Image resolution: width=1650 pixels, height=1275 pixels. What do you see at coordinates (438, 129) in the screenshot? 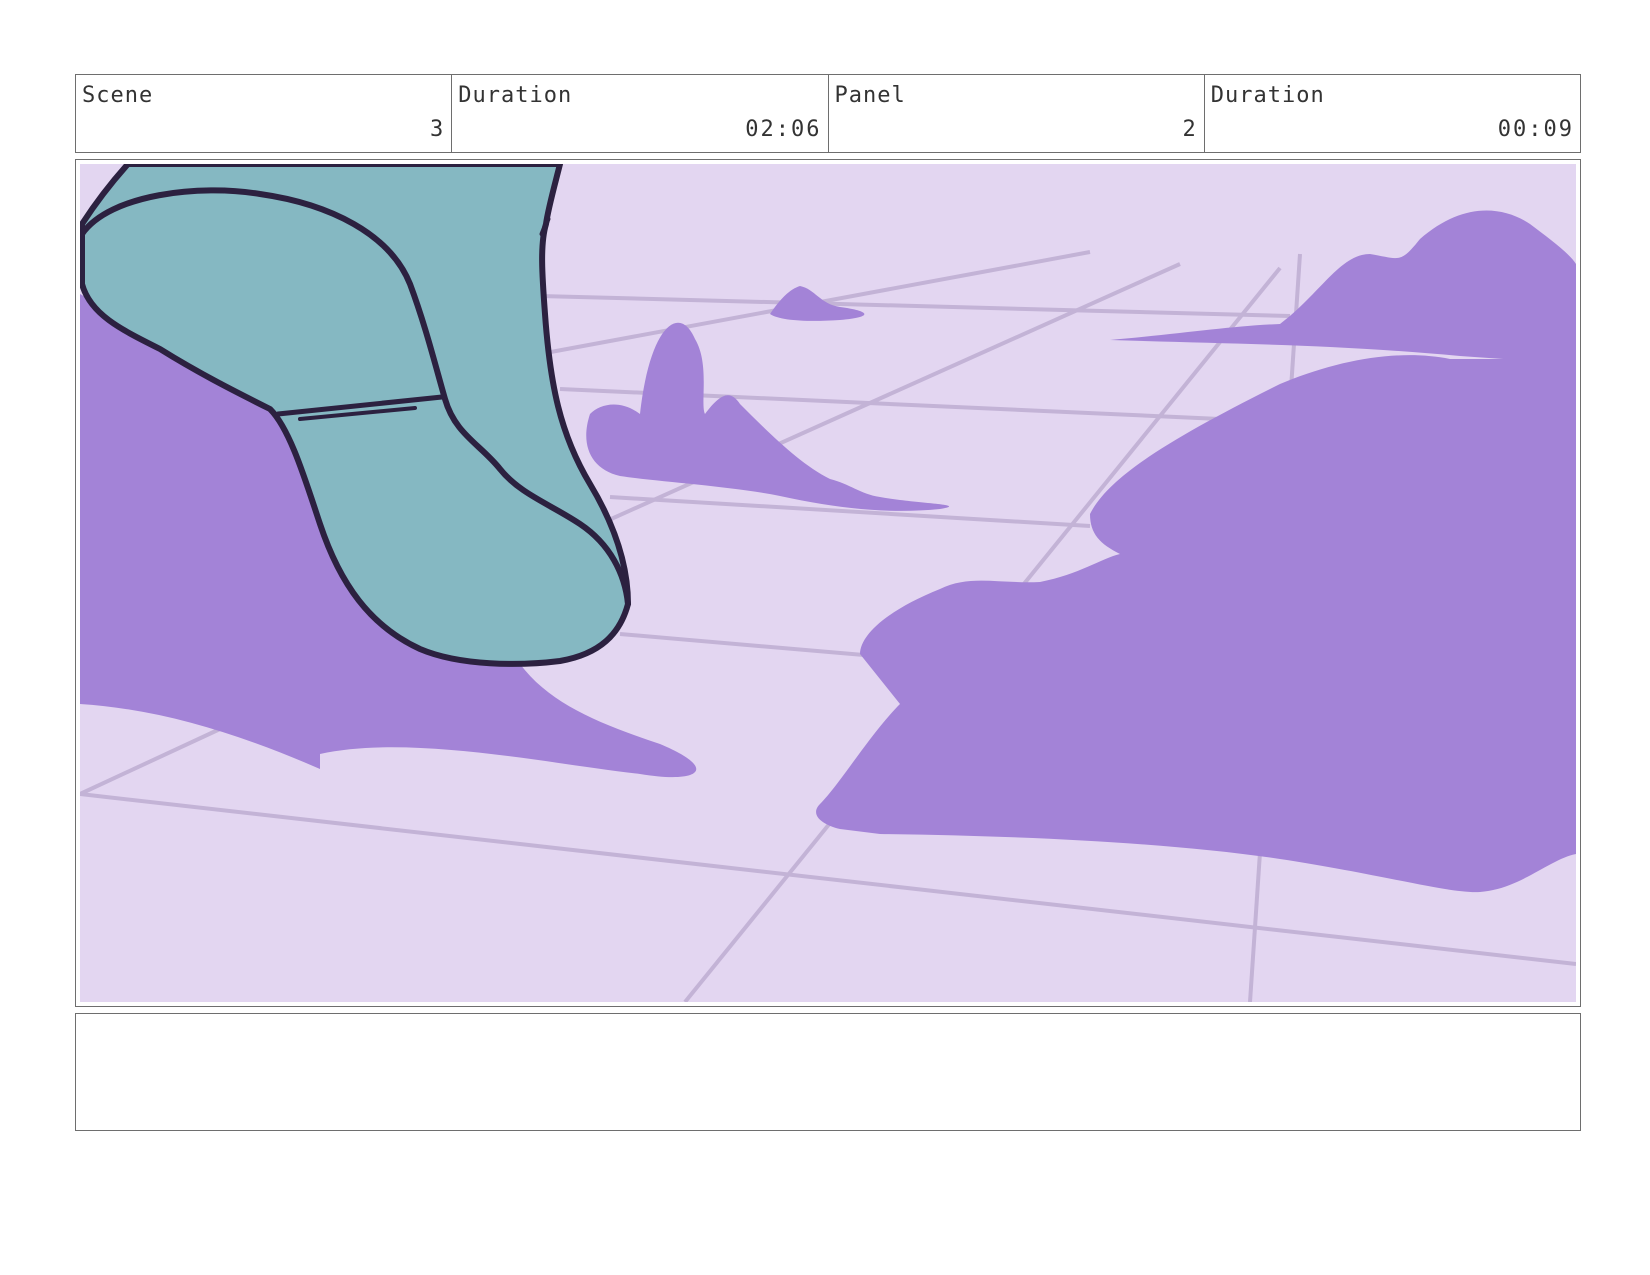
I see `scene-value: 3` at bounding box center [438, 129].